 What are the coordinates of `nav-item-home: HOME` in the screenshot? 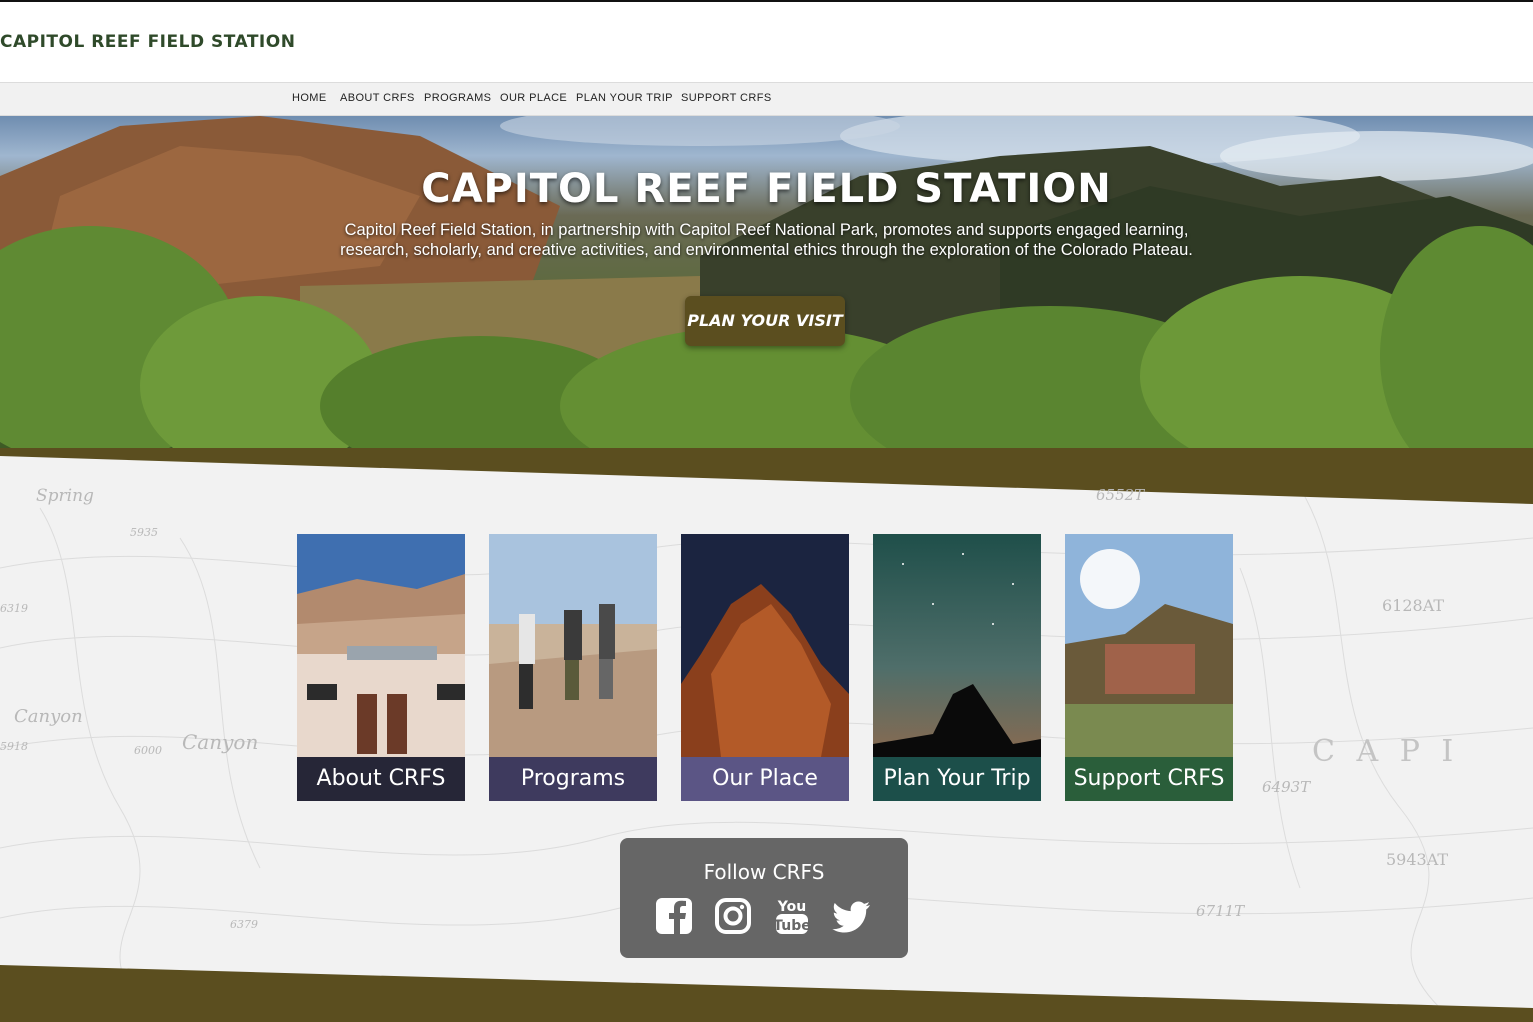 It's located at (309, 98).